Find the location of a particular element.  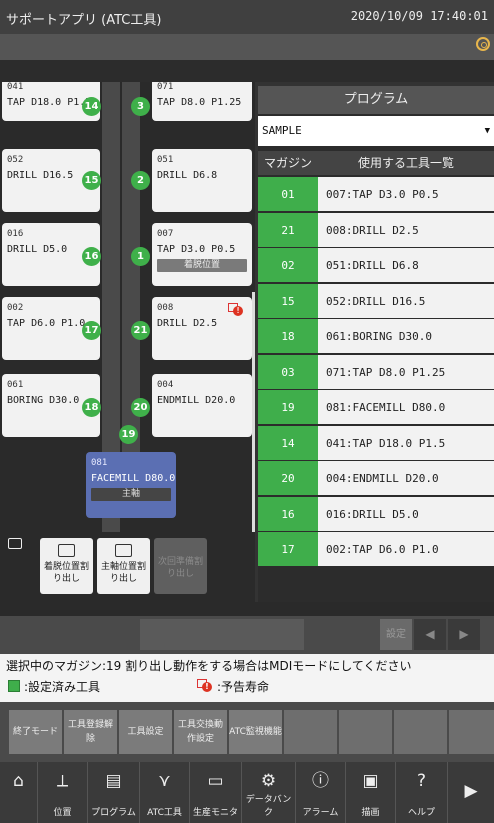

nav-axis: ⟂ 位置 is located at coordinates (63, 792).